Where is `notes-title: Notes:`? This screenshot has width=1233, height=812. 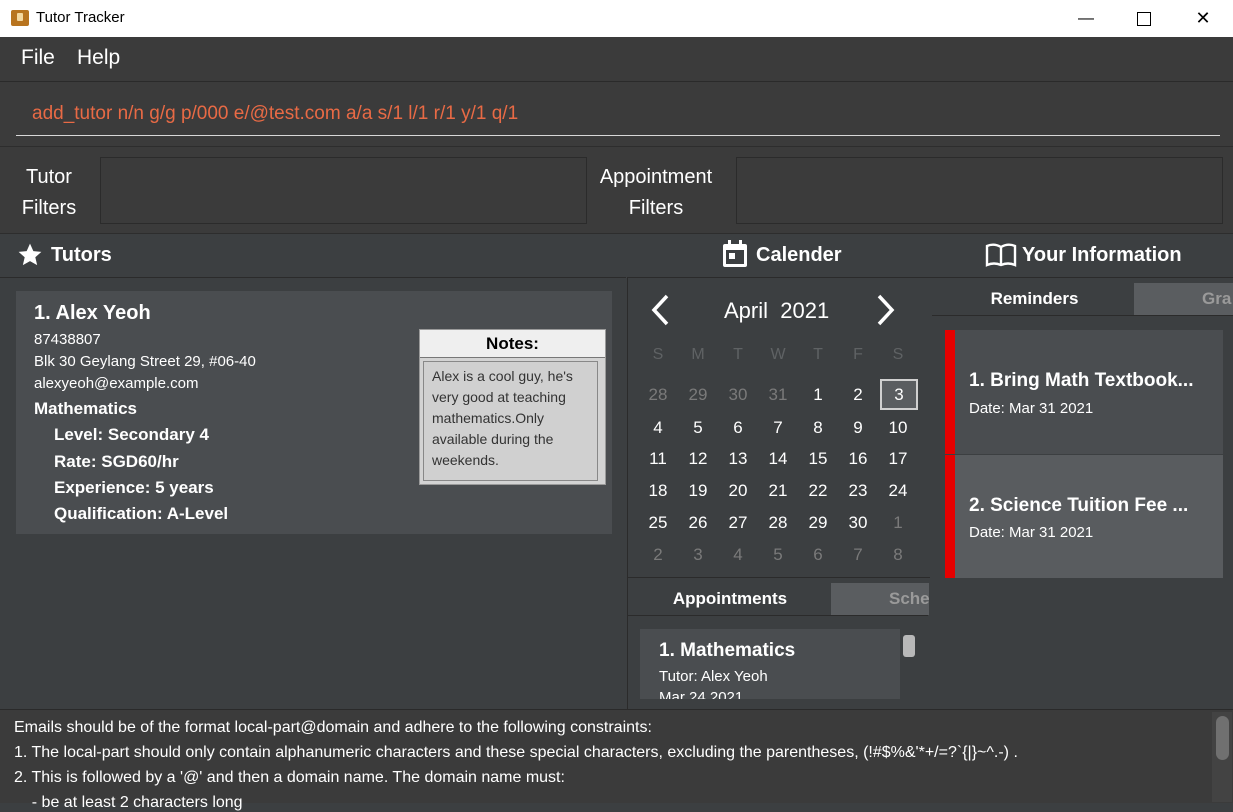
notes-title: Notes: is located at coordinates (512, 344).